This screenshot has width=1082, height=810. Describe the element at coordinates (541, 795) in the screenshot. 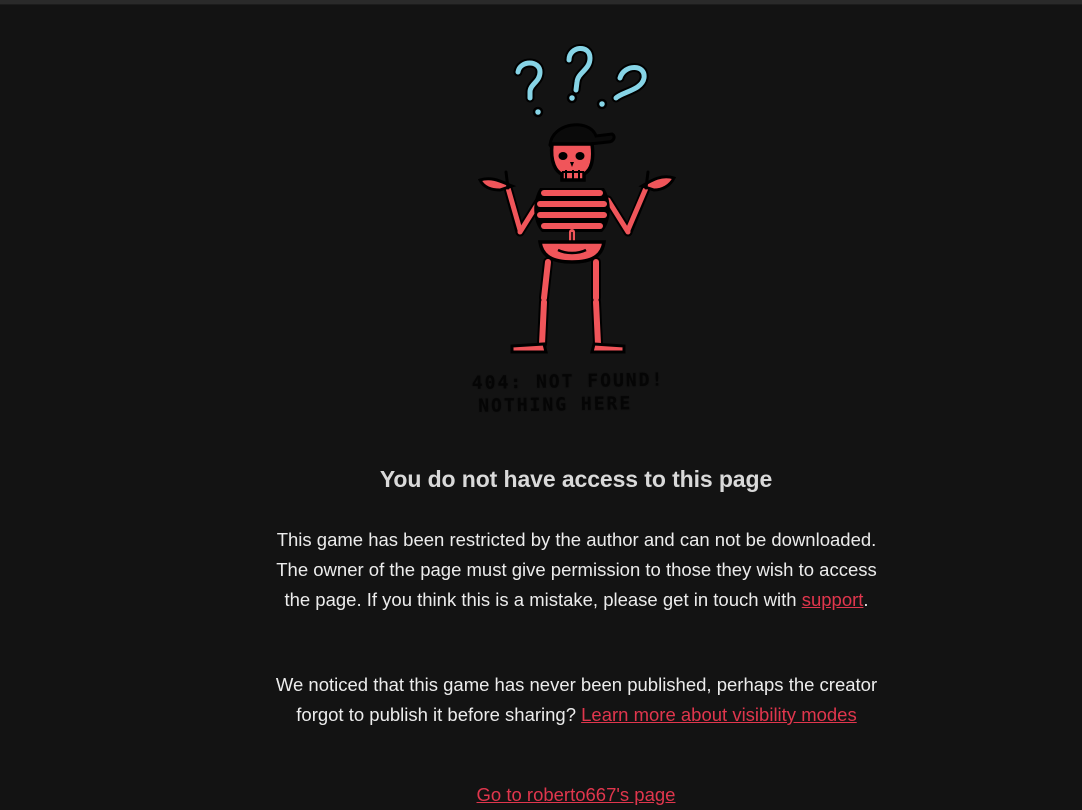

I see `creator-link-row: Go to roberto667's page` at that location.